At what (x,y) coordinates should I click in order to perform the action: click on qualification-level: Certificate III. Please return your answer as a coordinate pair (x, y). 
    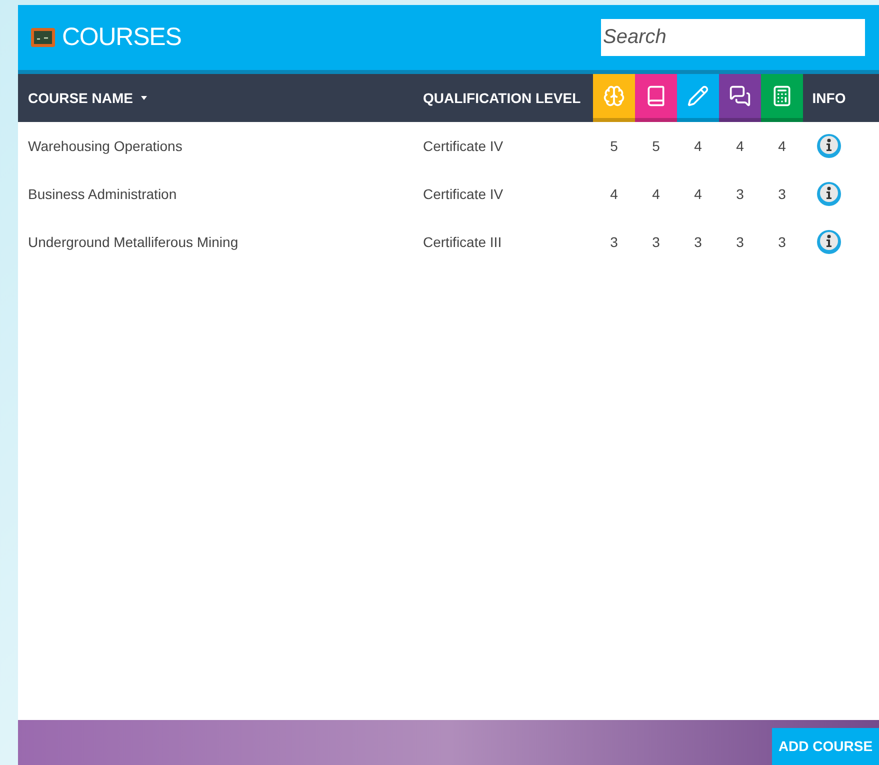
    Looking at the image, I should click on (463, 242).